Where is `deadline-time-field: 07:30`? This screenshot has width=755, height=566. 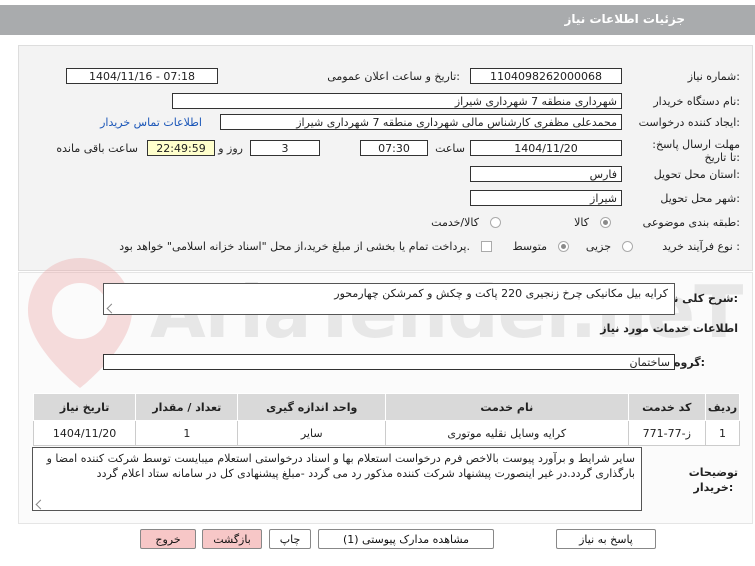
deadline-time-field: 07:30 is located at coordinates (394, 148).